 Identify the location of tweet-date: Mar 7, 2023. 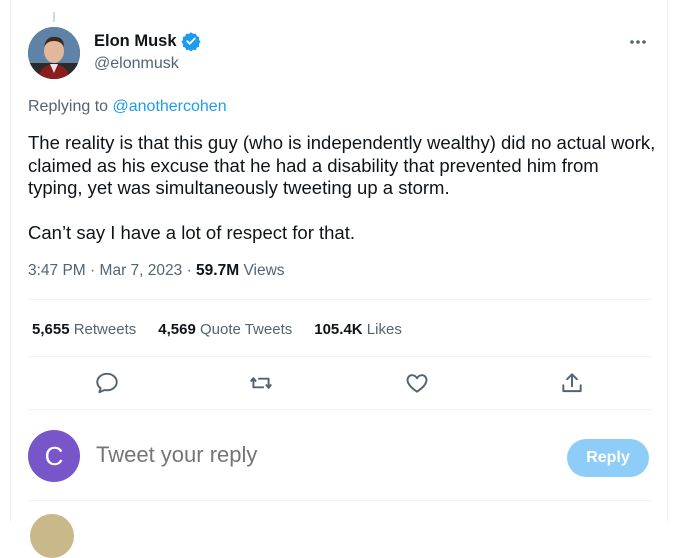
(141, 270).